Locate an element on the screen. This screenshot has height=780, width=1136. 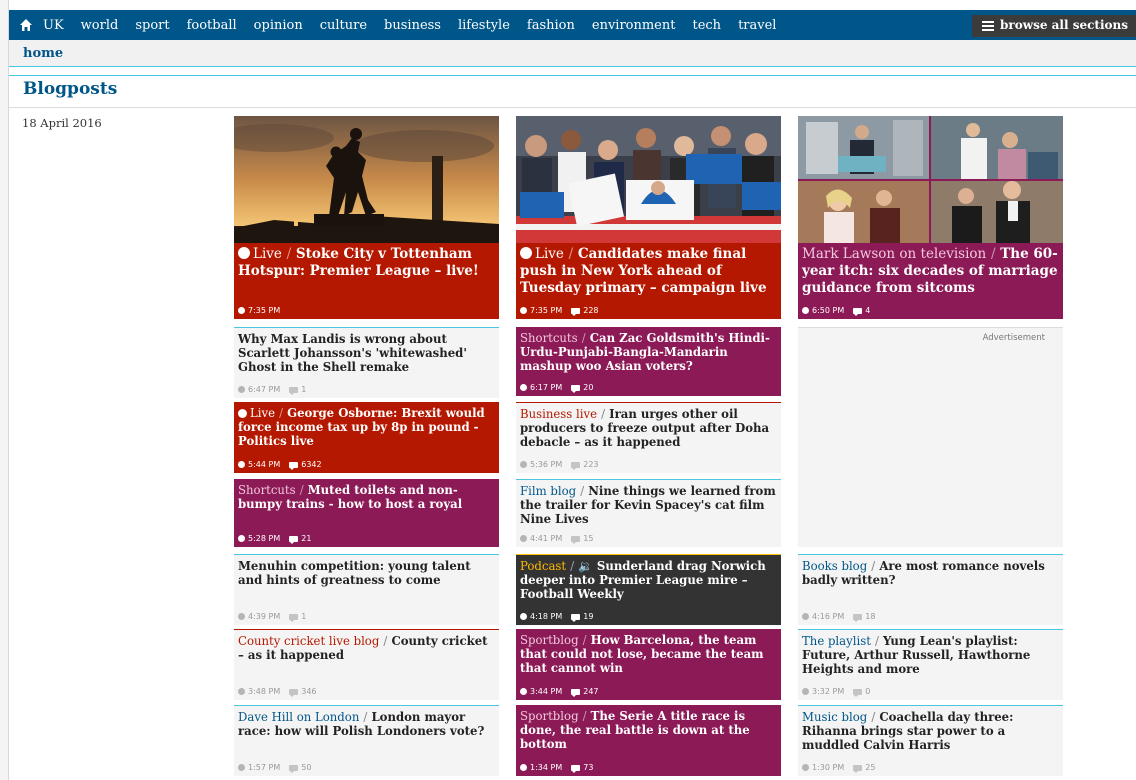
story-comment-count: 0 is located at coordinates (868, 691).